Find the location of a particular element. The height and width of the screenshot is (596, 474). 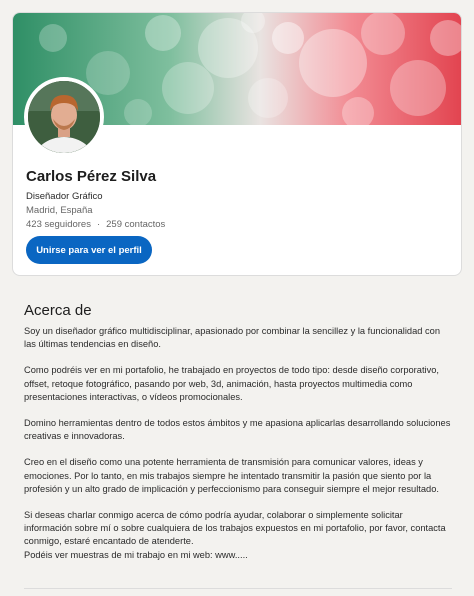

profile-location: Madrid, España is located at coordinates (59, 210).